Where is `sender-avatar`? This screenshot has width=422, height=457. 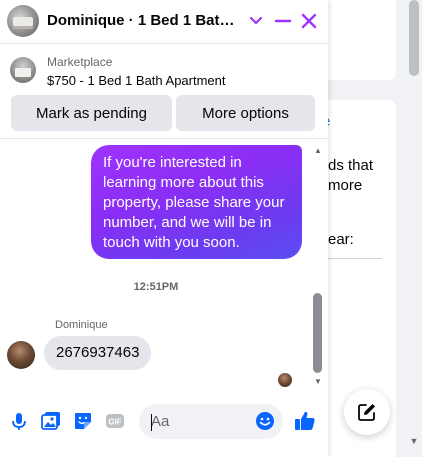 sender-avatar is located at coordinates (21, 355).